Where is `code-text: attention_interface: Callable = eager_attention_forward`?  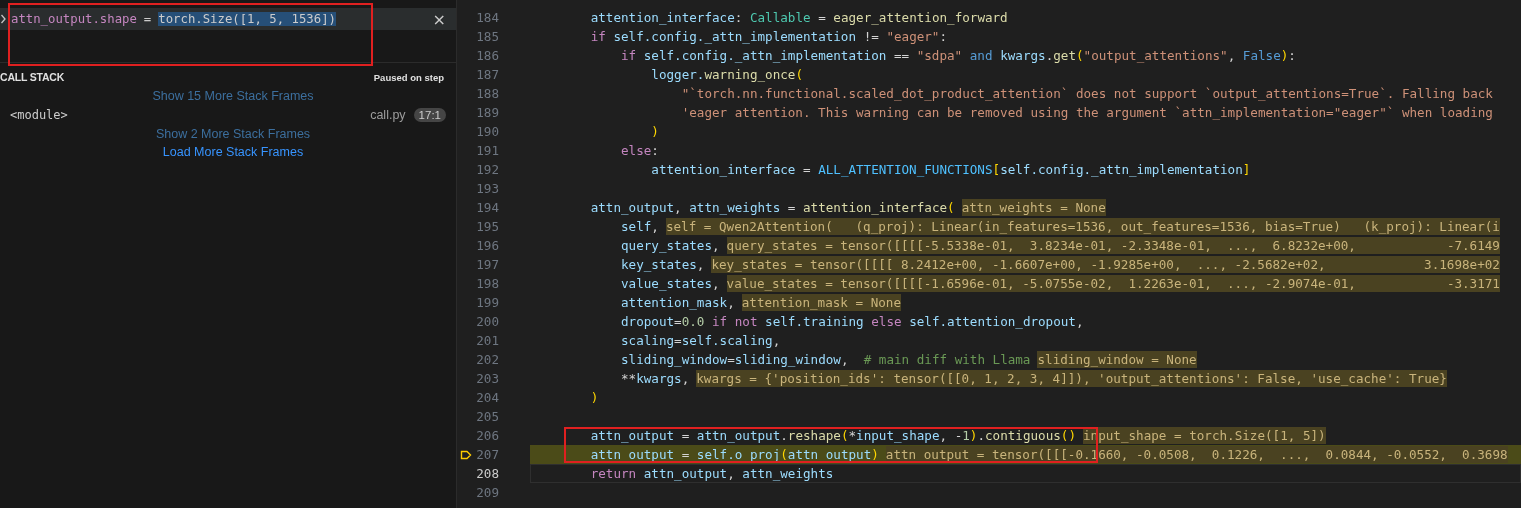
code-text: attention_interface: Callable = eager_attention_forward is located at coordinates (798, 17).